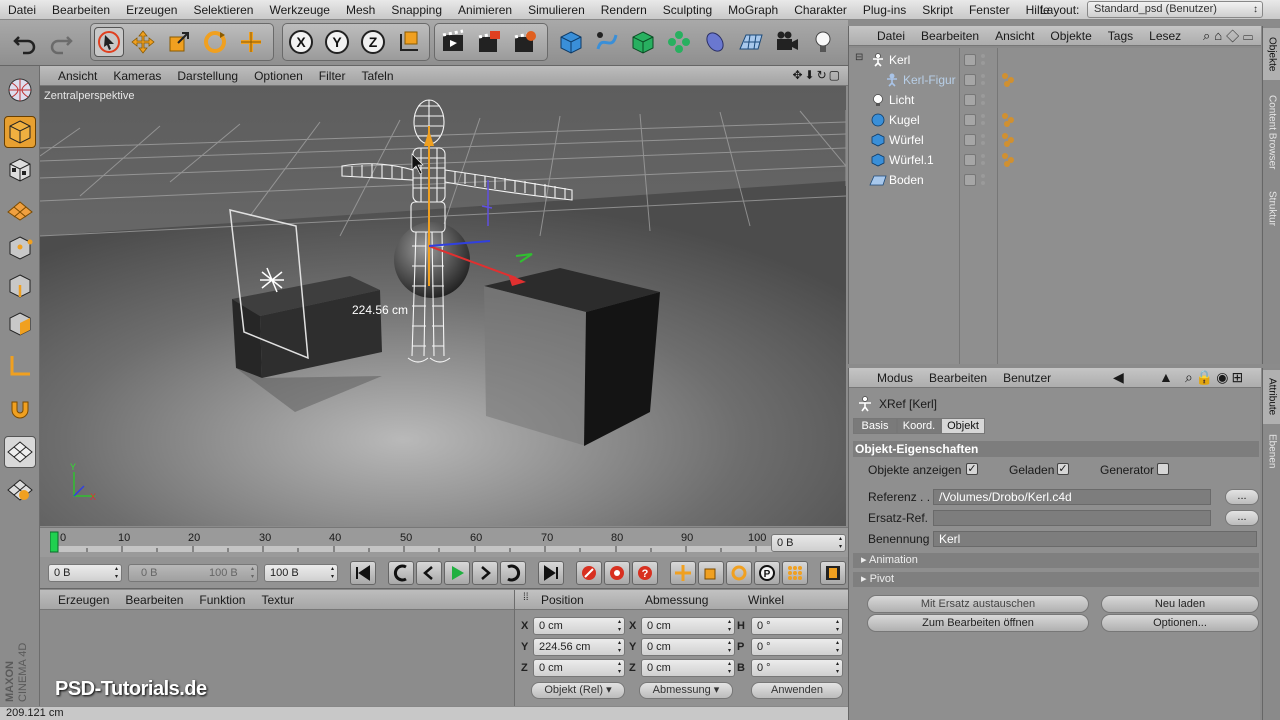 The image size is (1280, 720). I want to click on tab-objekte: Objekte, so click(1271, 54).